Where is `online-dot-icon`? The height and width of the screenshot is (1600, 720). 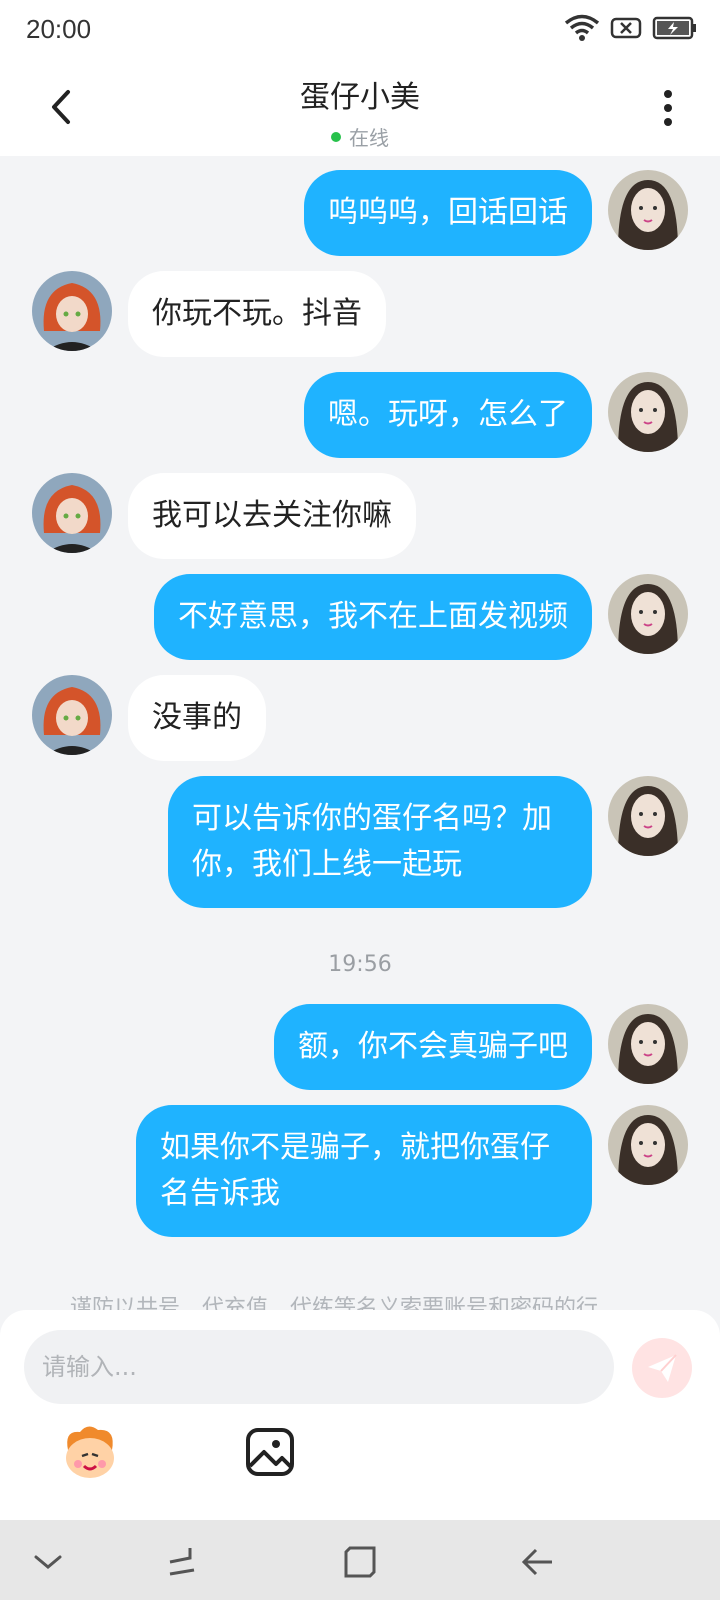 online-dot-icon is located at coordinates (336, 136).